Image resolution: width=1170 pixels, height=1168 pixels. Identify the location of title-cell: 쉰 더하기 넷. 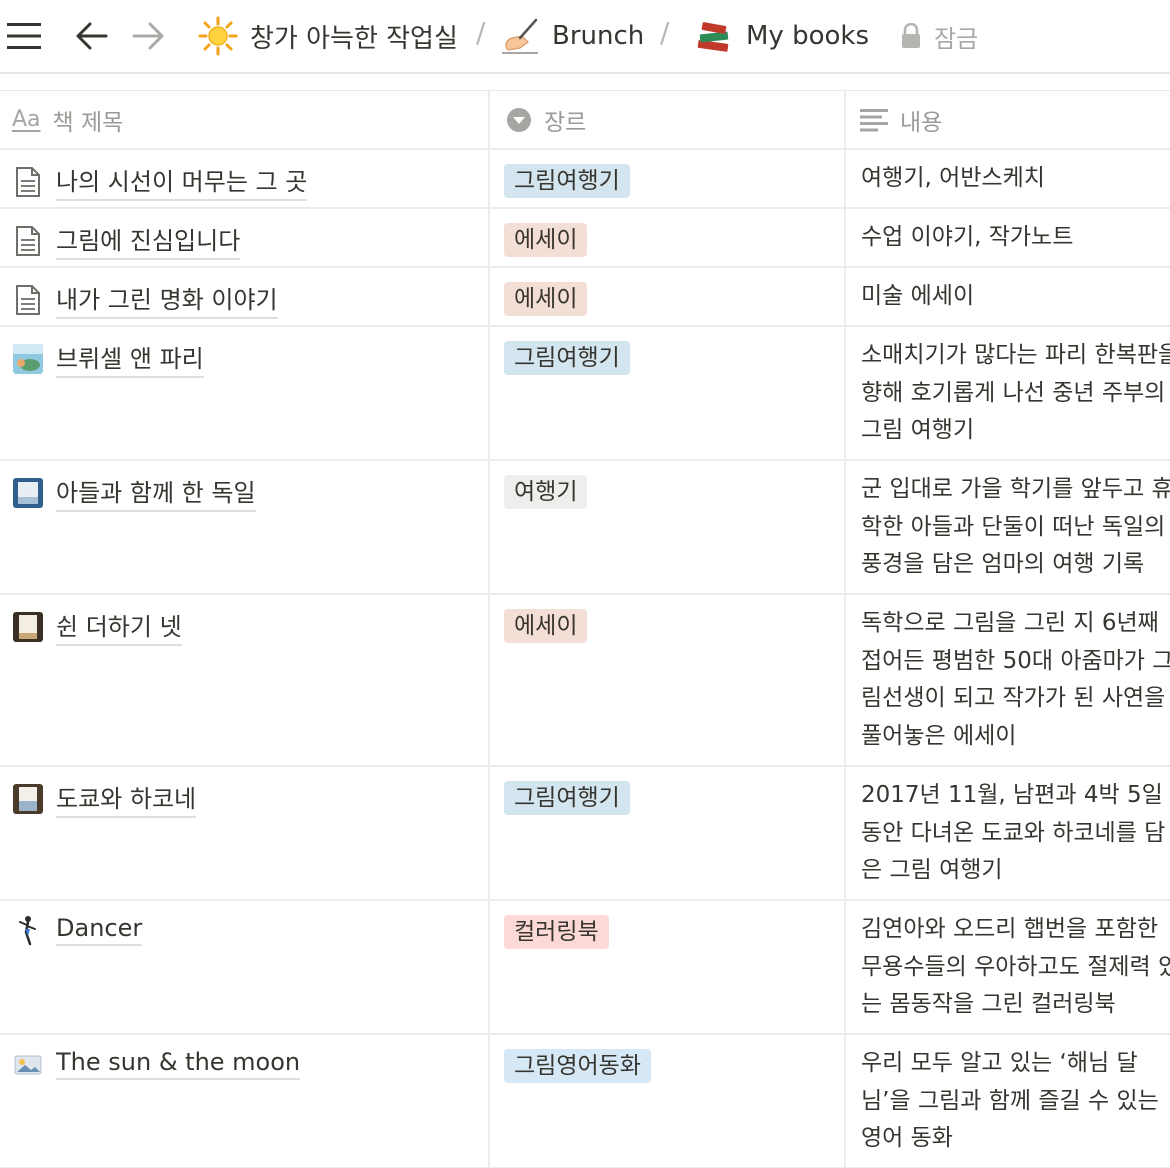
(245, 680).